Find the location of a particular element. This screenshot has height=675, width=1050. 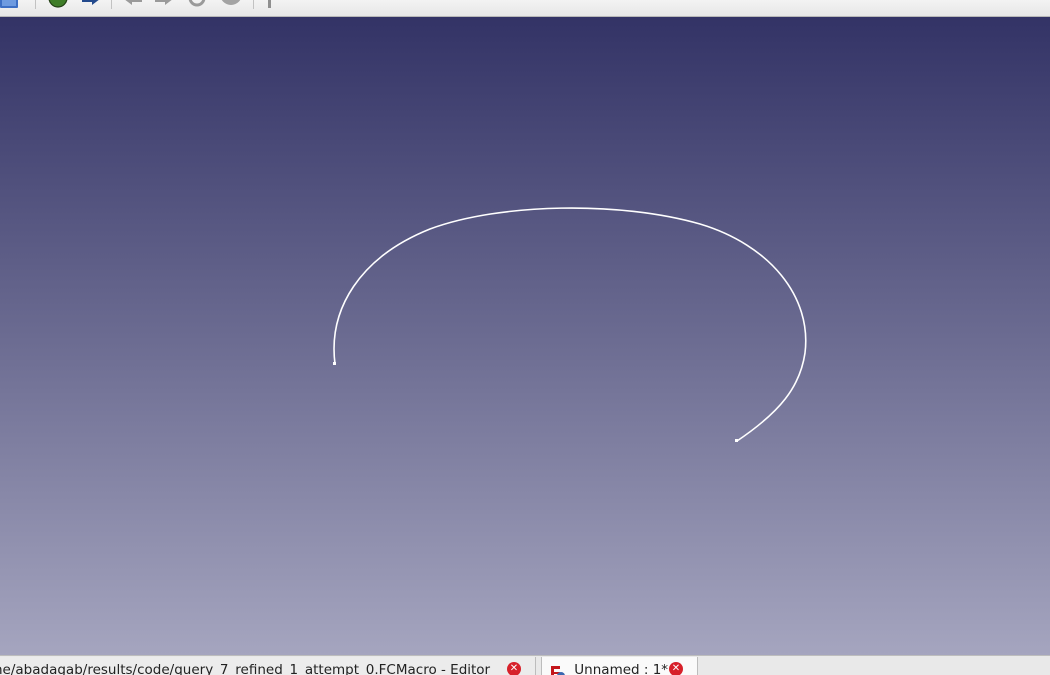

freecad-document-icon is located at coordinates (558, 669).